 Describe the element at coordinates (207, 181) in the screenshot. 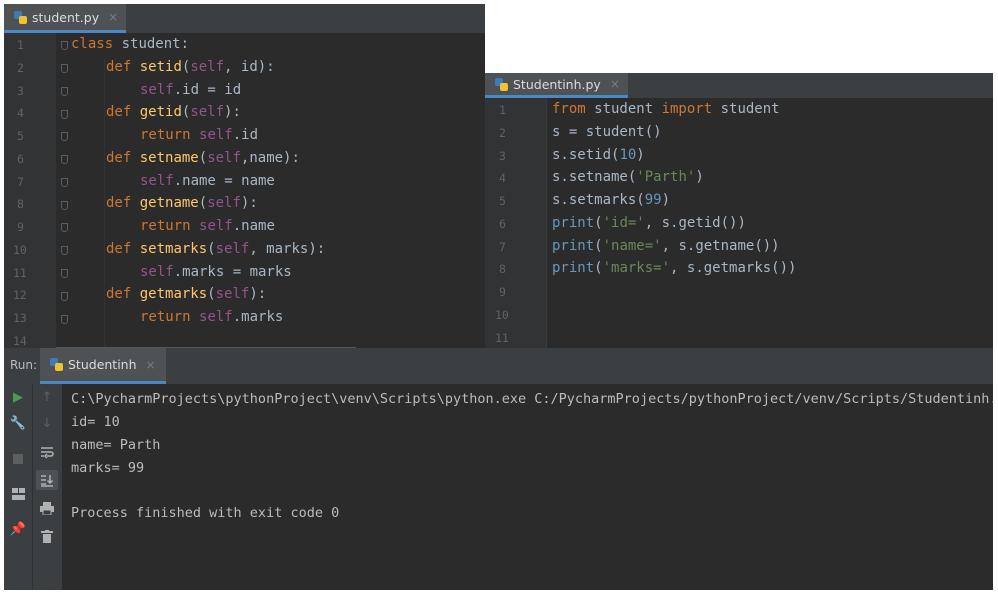

I see `code-line-7: self.name = name` at that location.